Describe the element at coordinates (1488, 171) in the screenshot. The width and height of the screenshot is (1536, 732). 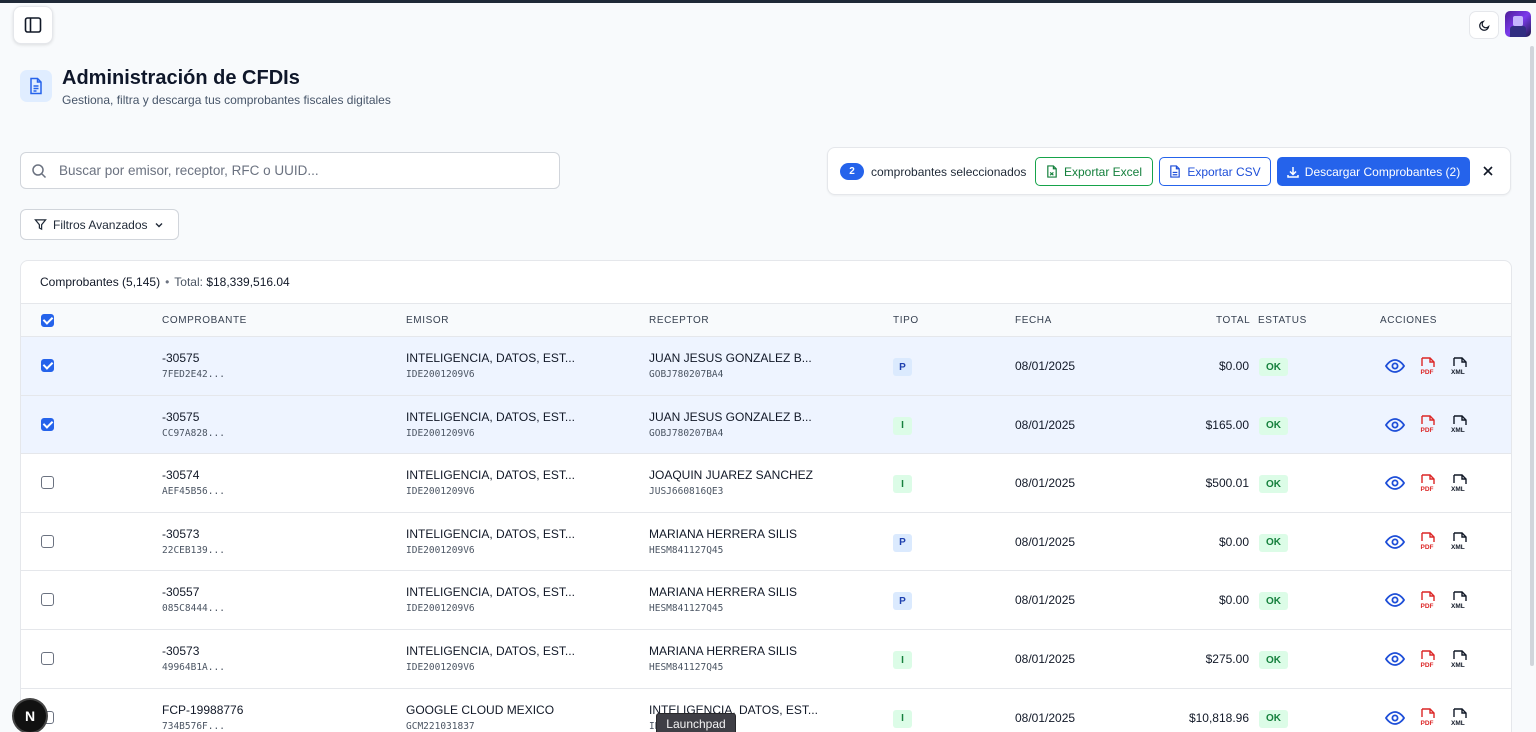
I see `close-selection-button` at that location.